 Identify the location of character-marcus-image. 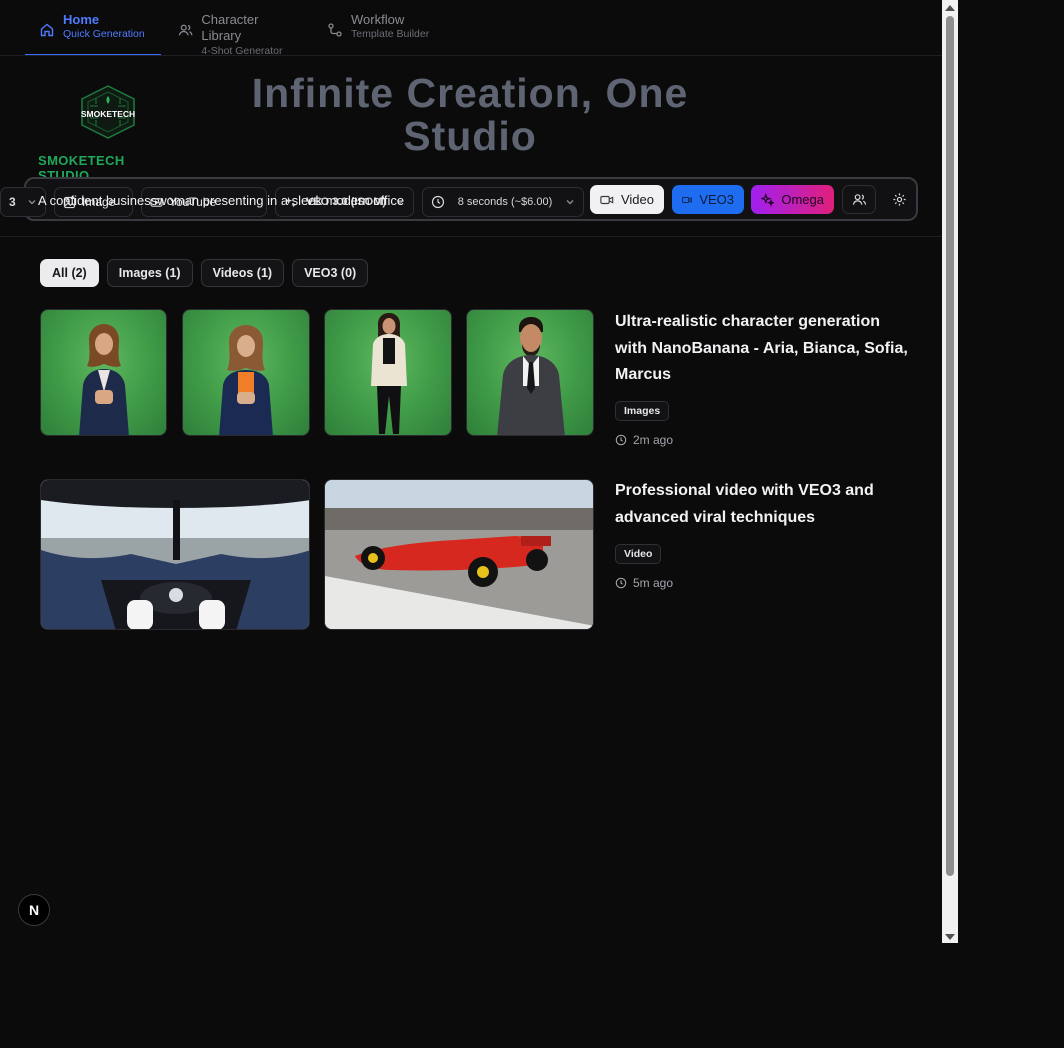
(530, 372).